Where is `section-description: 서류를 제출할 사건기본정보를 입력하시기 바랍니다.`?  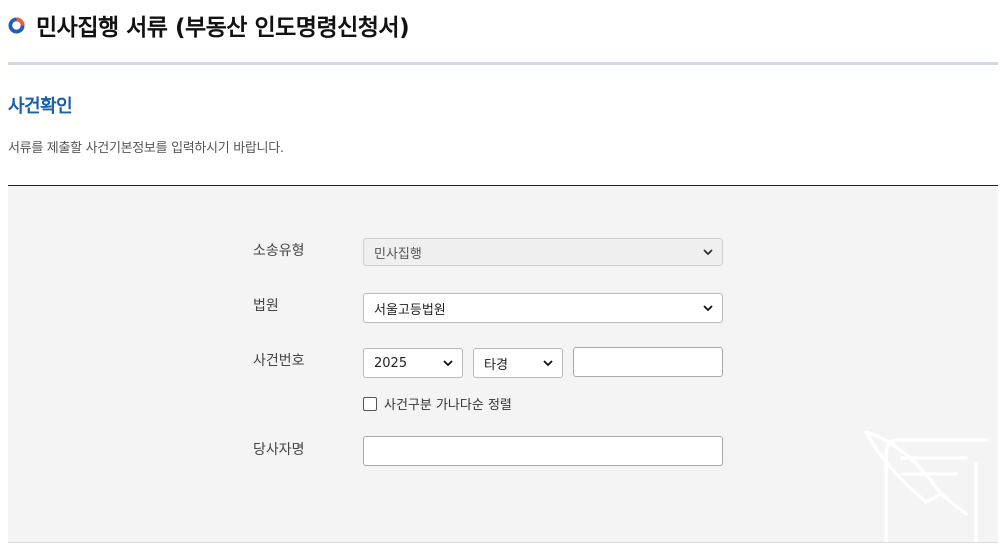
section-description: 서류를 제출할 사건기본정보를 입력하시기 바랍니다. is located at coordinates (146, 148).